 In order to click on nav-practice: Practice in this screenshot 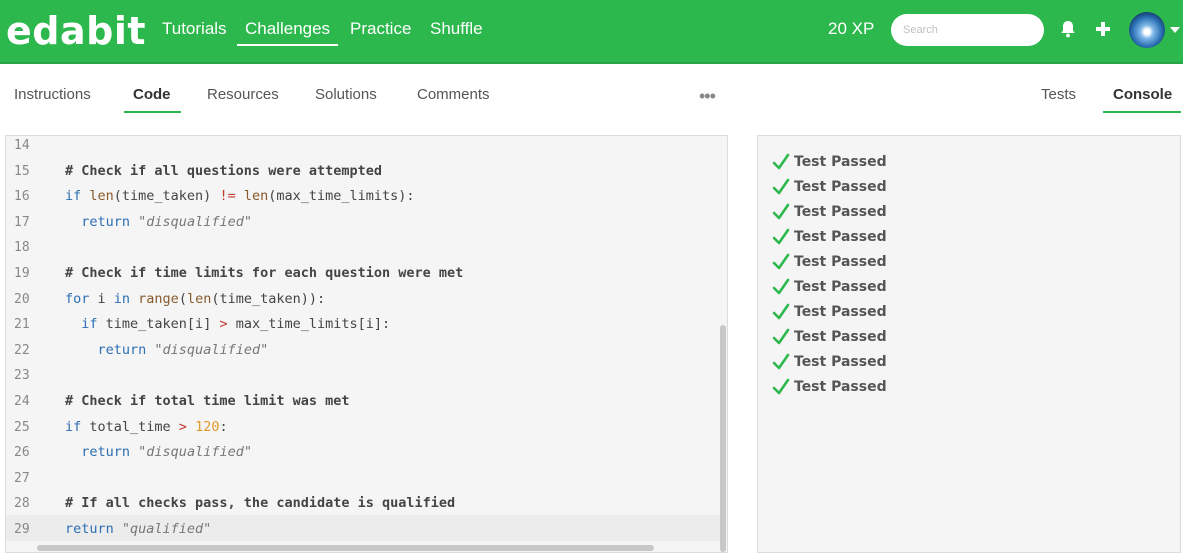, I will do `click(380, 29)`.